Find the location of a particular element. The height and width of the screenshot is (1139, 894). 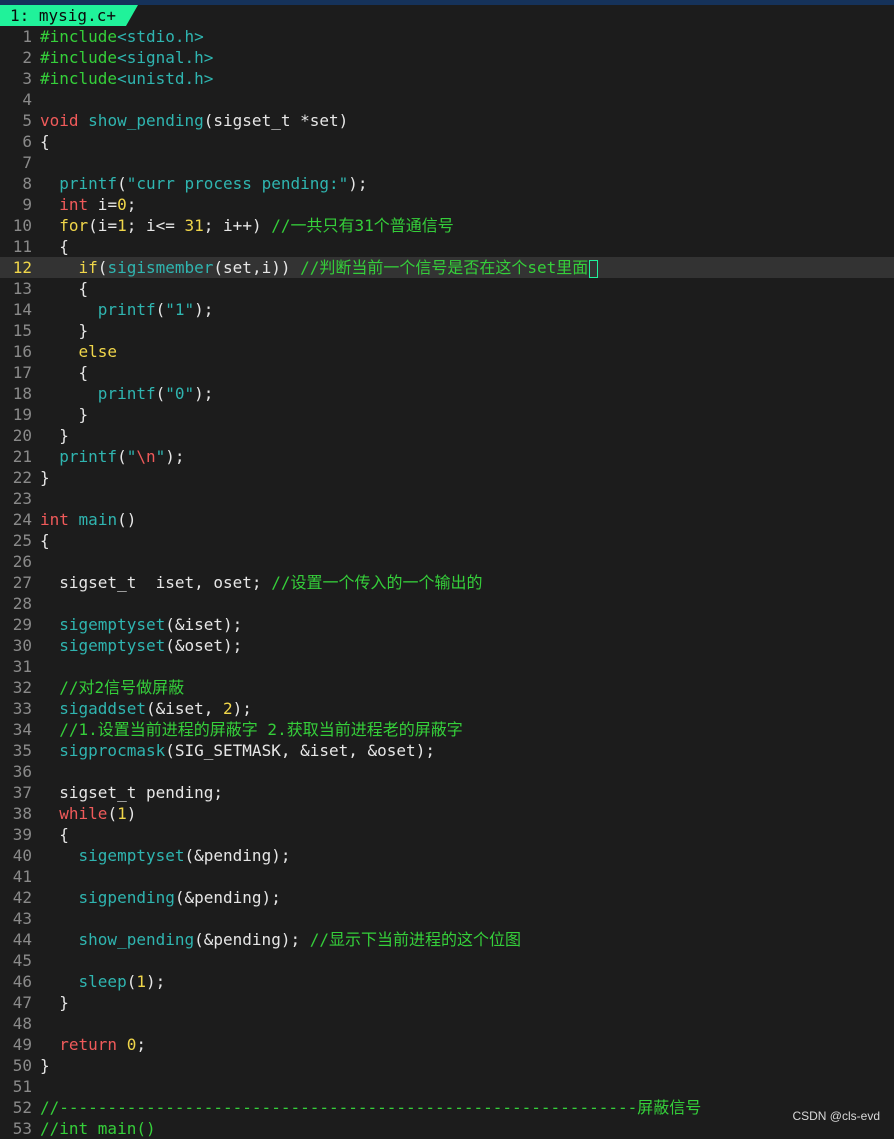

code-line: 51 is located at coordinates (447, 1086).